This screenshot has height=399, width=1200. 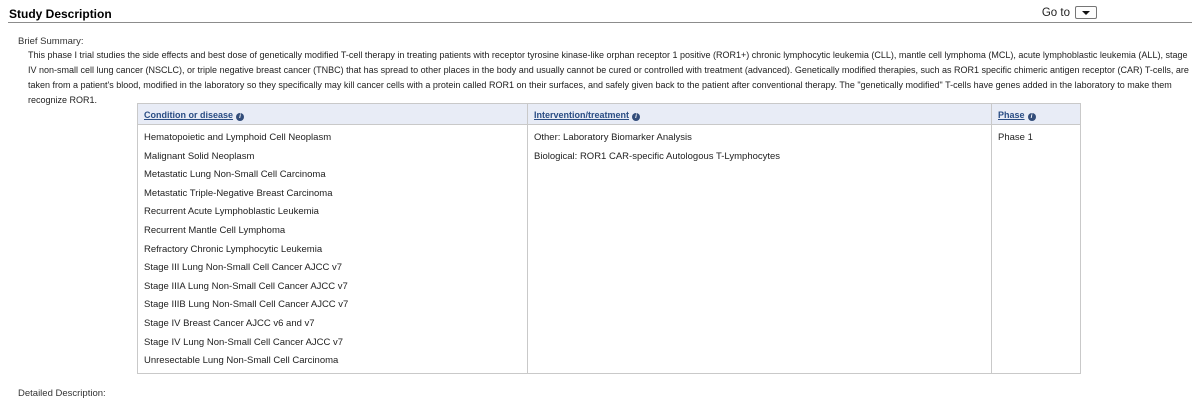 I want to click on goto-dropdown, so click(x=1086, y=12).